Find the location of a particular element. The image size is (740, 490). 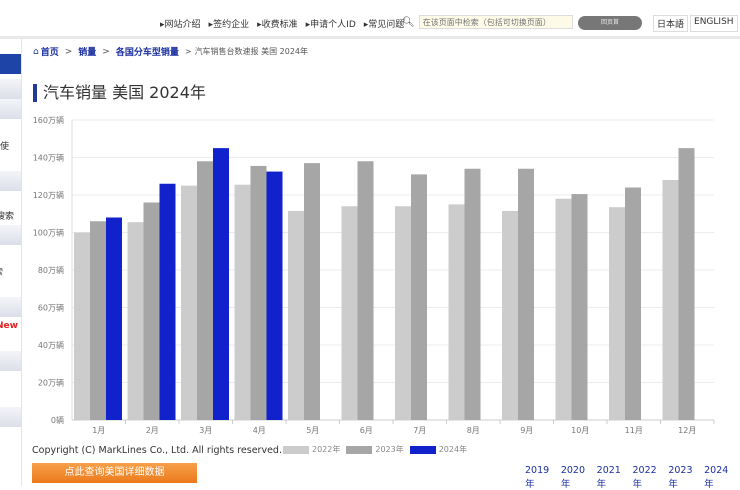

year-link-2023: 2023年 is located at coordinates (684, 477).